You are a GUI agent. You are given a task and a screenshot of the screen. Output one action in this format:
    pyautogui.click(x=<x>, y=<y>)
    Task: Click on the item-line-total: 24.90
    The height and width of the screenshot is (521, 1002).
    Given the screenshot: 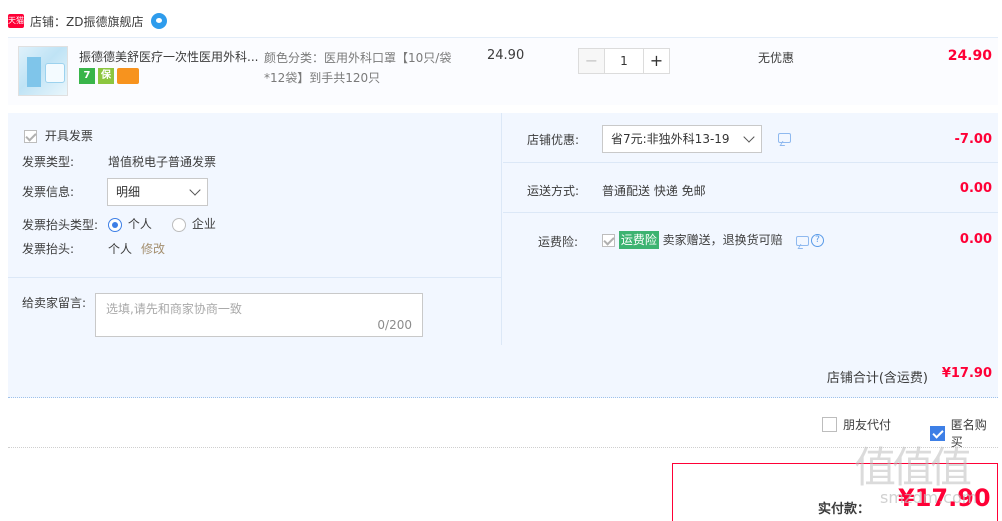 What is the action you would take?
    pyautogui.click(x=969, y=56)
    